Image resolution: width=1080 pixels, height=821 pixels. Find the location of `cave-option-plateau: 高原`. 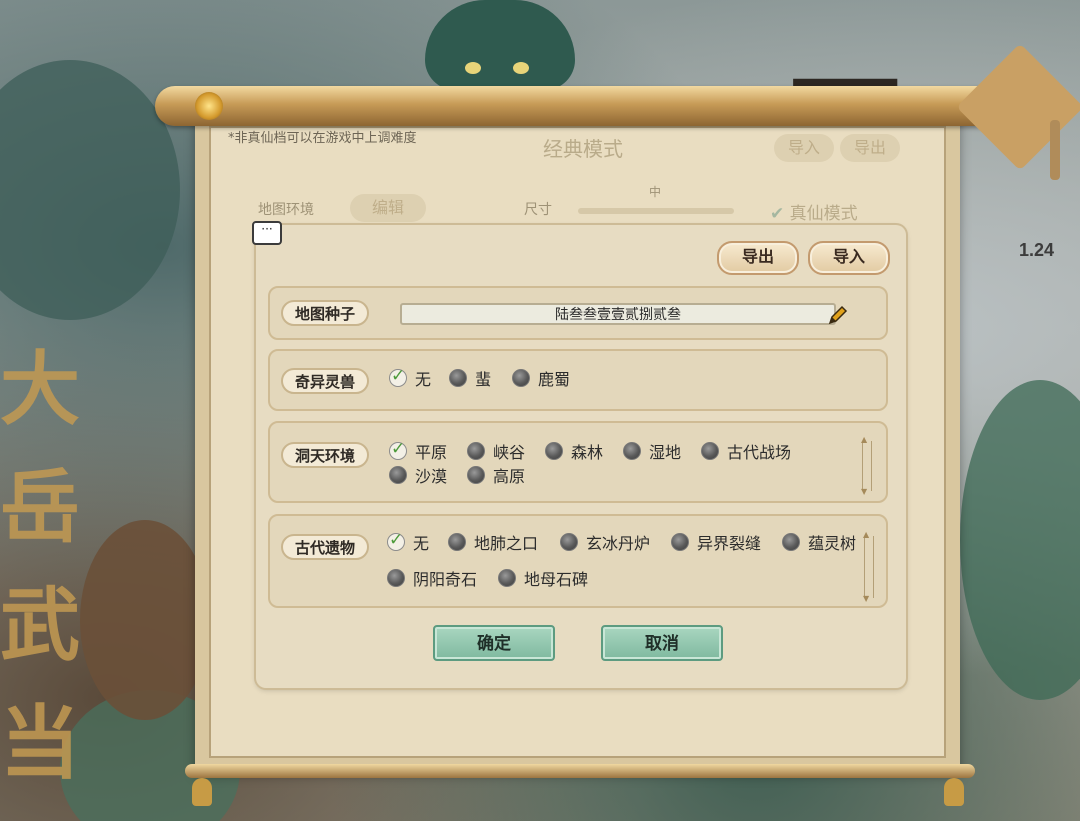

cave-option-plateau: 高原 is located at coordinates (496, 475).